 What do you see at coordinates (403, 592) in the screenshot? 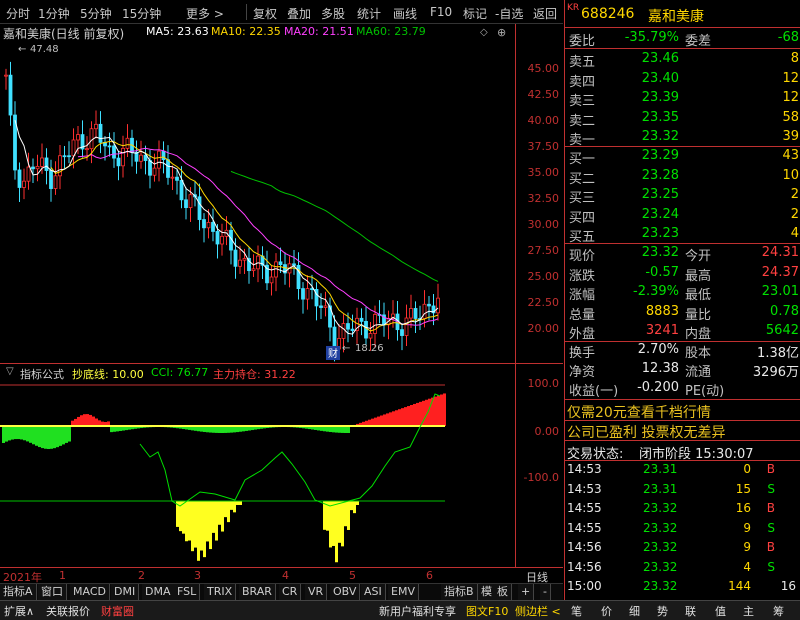
I see `tab-emv: EMV` at bounding box center [403, 592].